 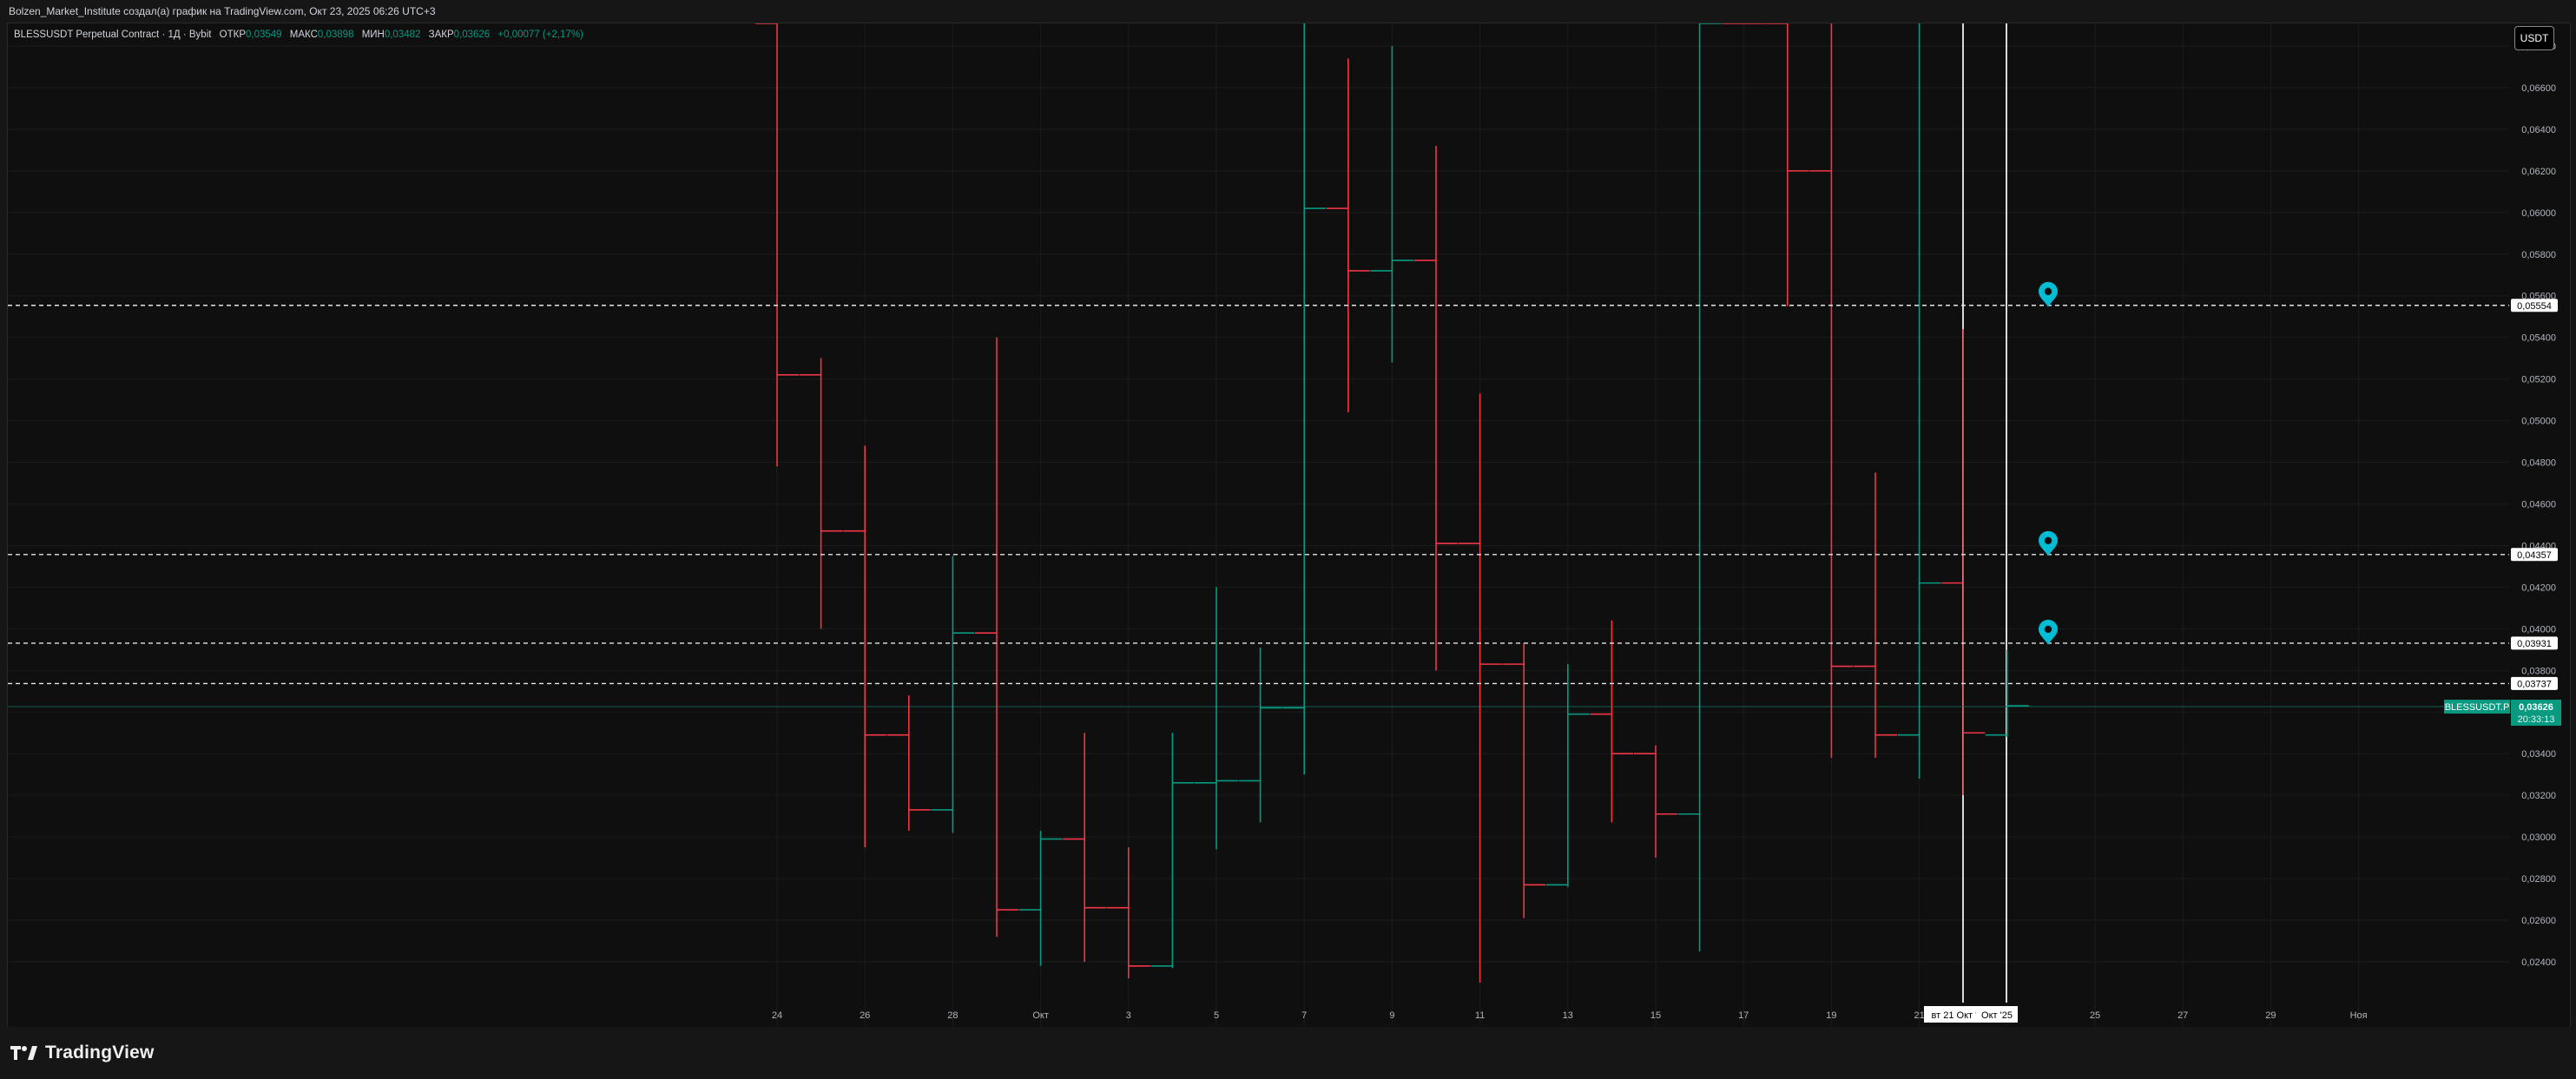 I want to click on y-tick-label: 0,04000, so click(x=2538, y=629).